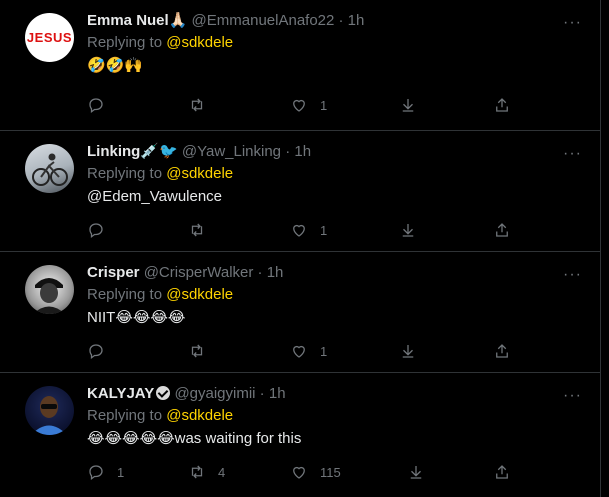 The image size is (609, 497). What do you see at coordinates (315, 472) in the screenshot?
I see `like-button: 115` at bounding box center [315, 472].